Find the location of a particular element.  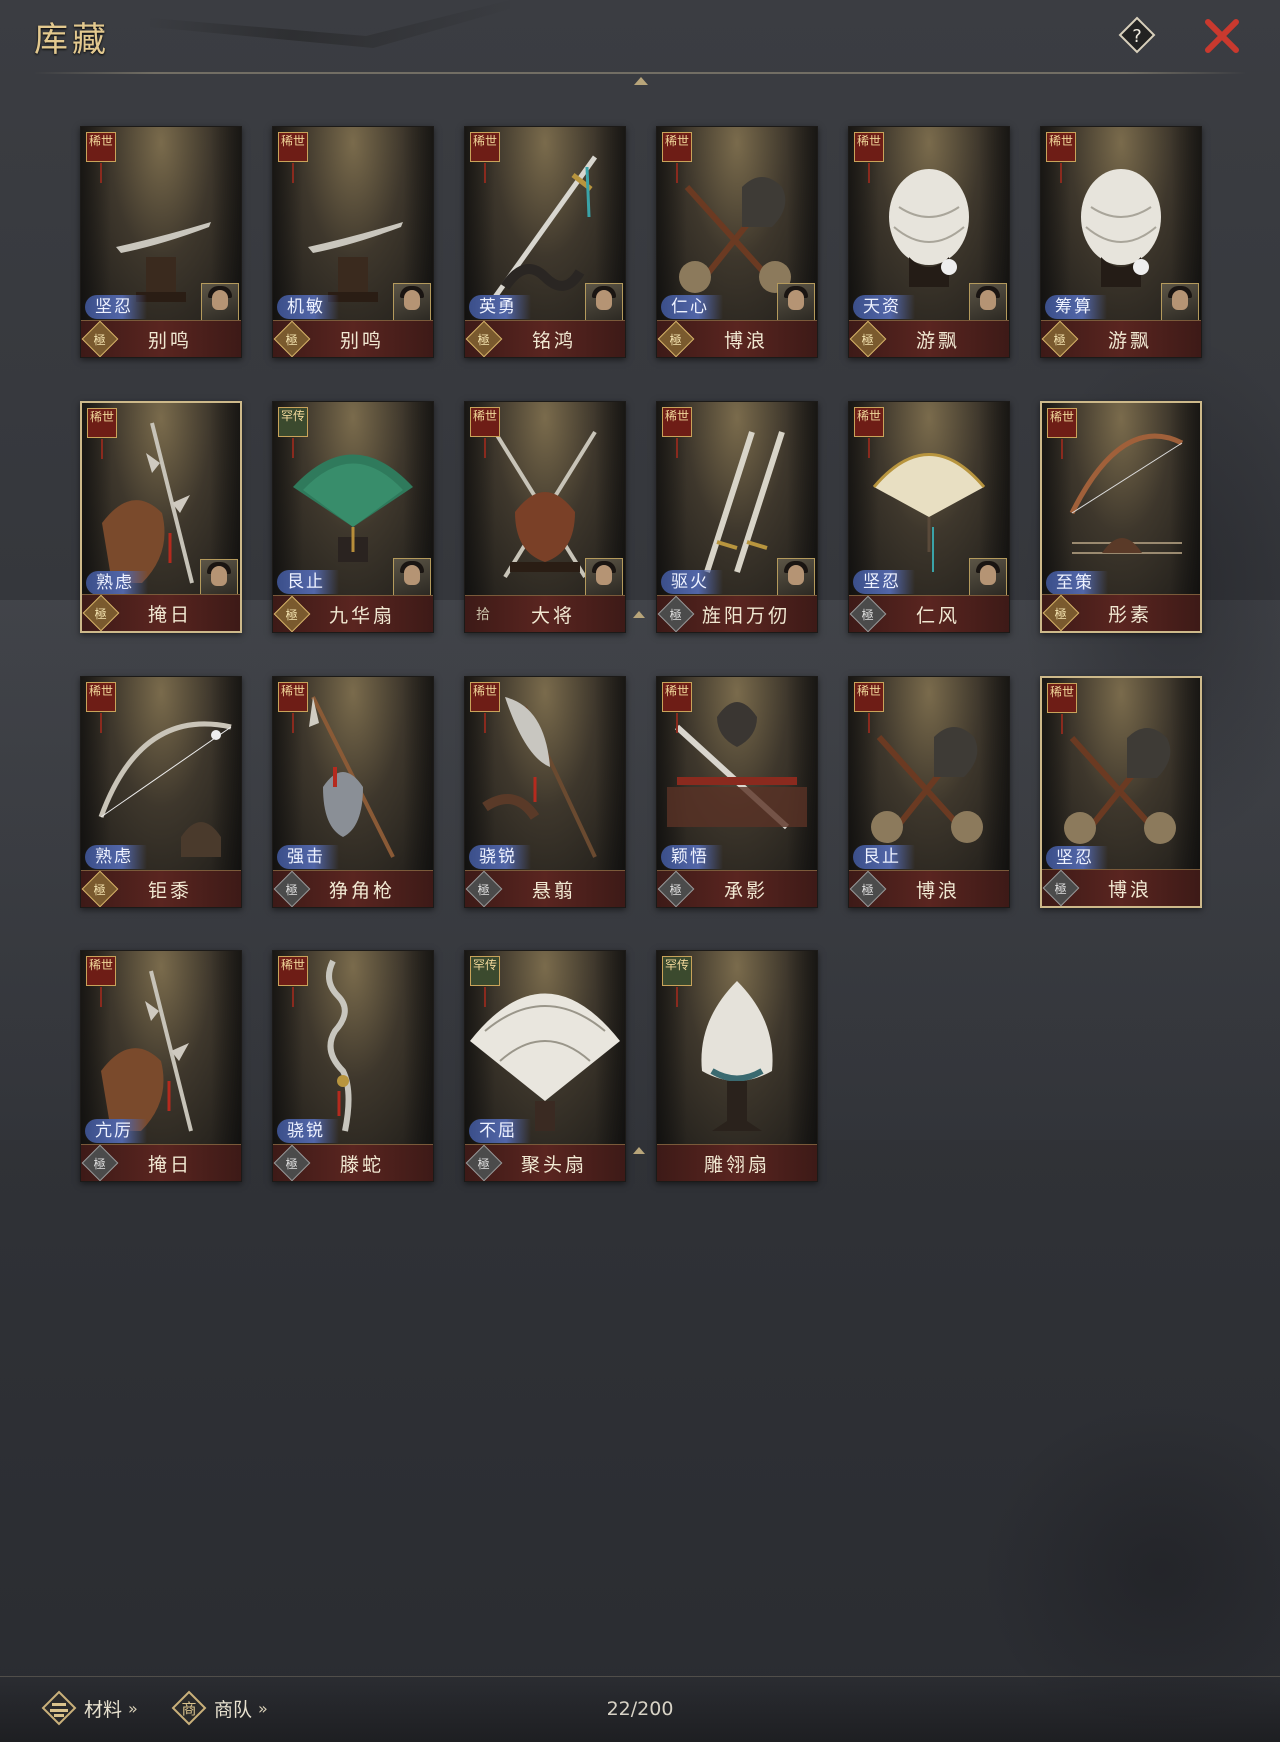

scroll-up-icon is located at coordinates (641, 81).